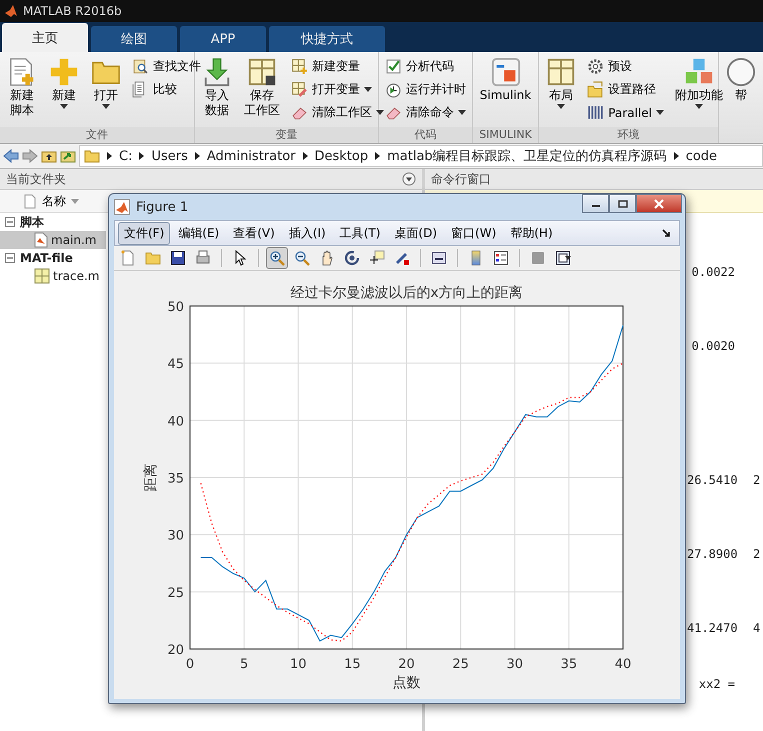  Describe the element at coordinates (64, 72) in the screenshot. I see `plus-icon` at that location.